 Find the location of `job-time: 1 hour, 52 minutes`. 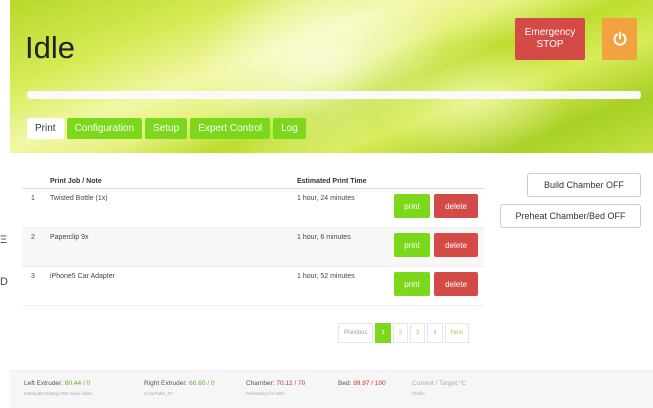

job-time: 1 hour, 52 minutes is located at coordinates (326, 276).